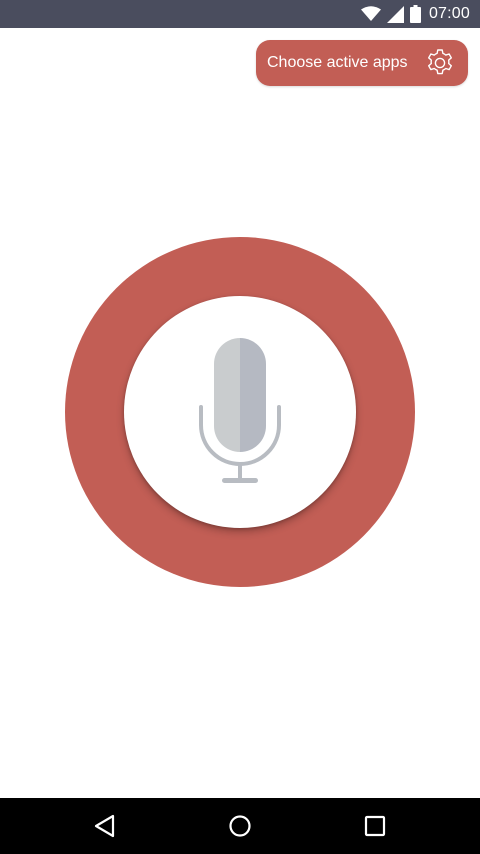 The width and height of the screenshot is (480, 854). What do you see at coordinates (375, 826) in the screenshot?
I see `recents-icon` at bounding box center [375, 826].